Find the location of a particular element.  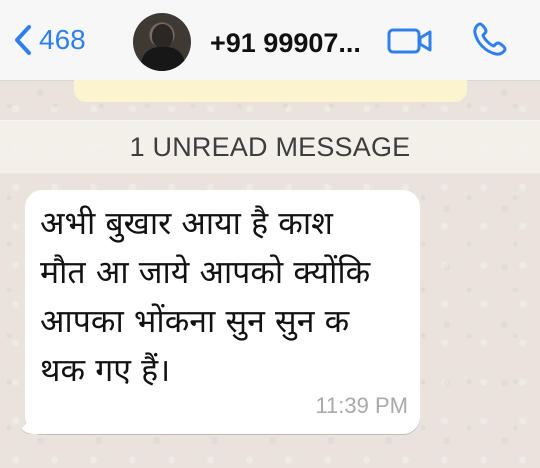

contact-avatar is located at coordinates (162, 42).